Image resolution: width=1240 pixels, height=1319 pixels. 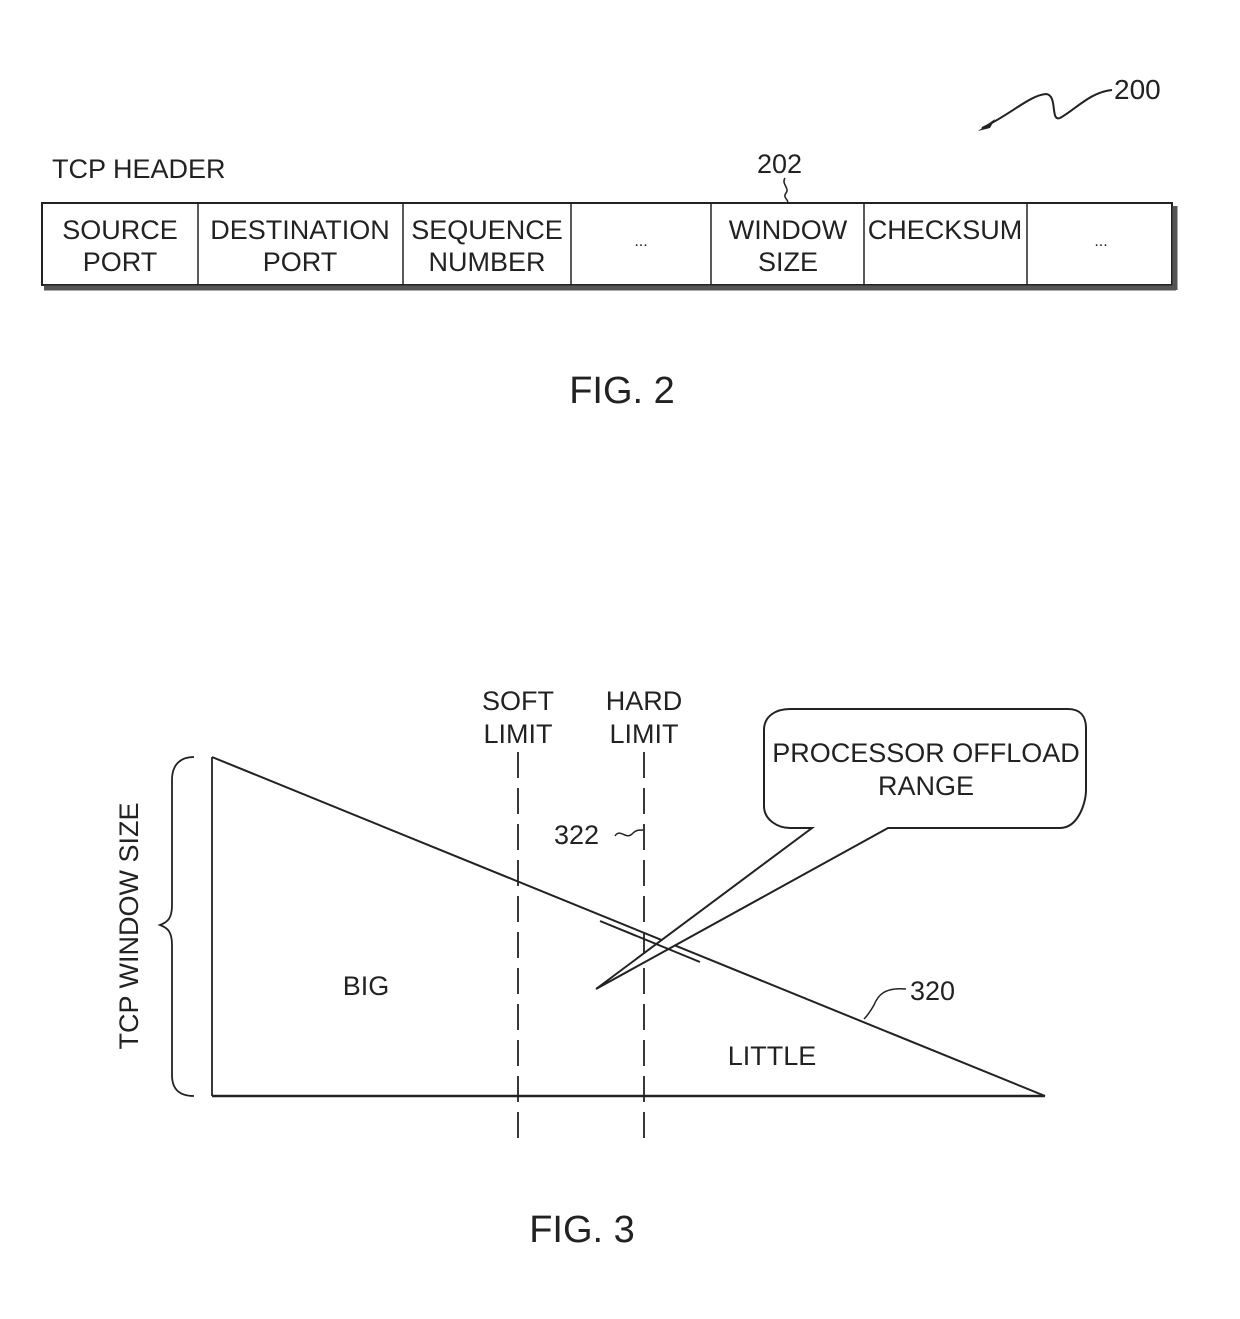 What do you see at coordinates (518, 701) in the screenshot?
I see `soft-limit-label-1: SOFT` at bounding box center [518, 701].